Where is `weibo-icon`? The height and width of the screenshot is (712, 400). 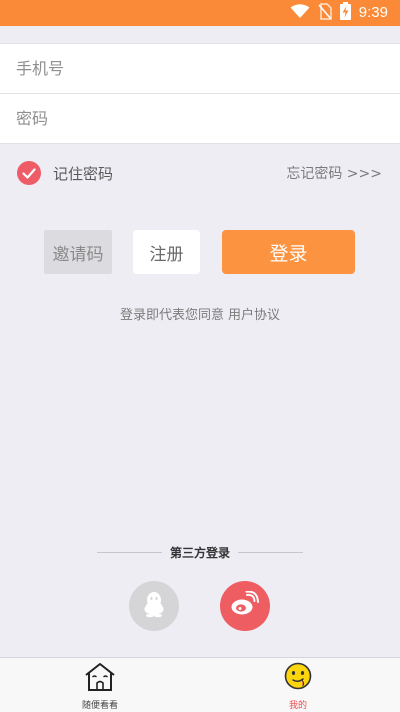
weibo-icon is located at coordinates (245, 605).